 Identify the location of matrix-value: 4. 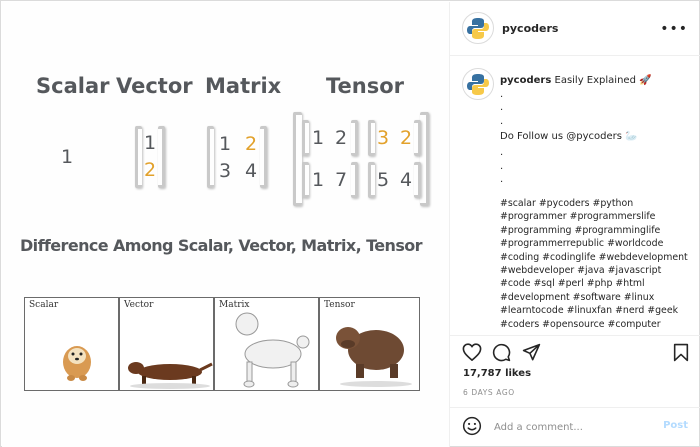
(251, 171).